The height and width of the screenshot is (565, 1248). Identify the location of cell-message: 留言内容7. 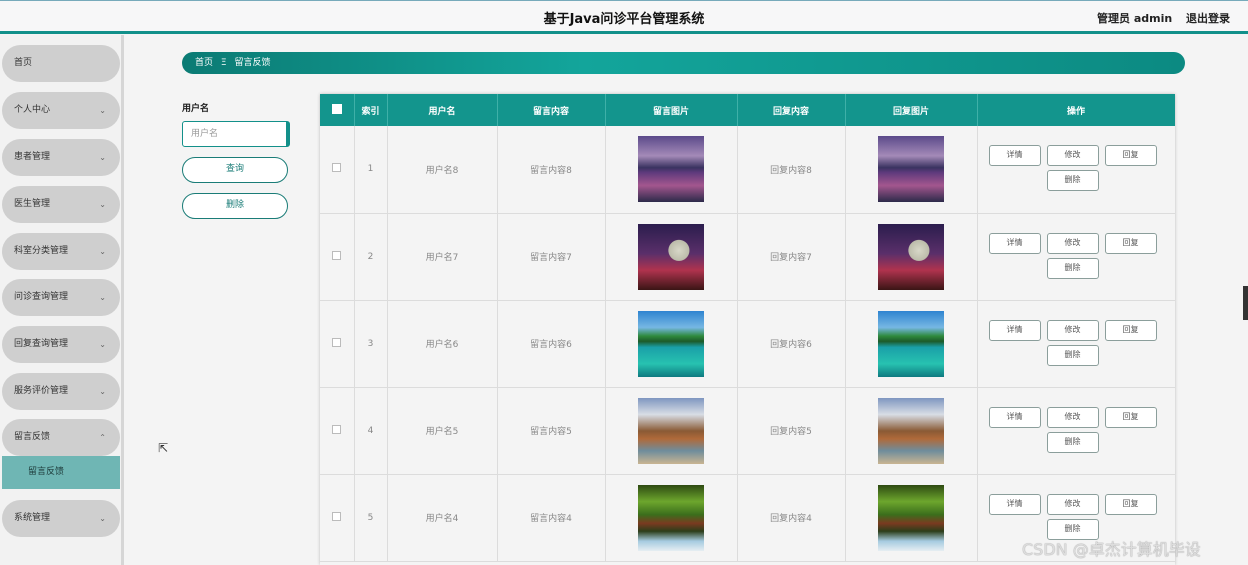
(551, 257).